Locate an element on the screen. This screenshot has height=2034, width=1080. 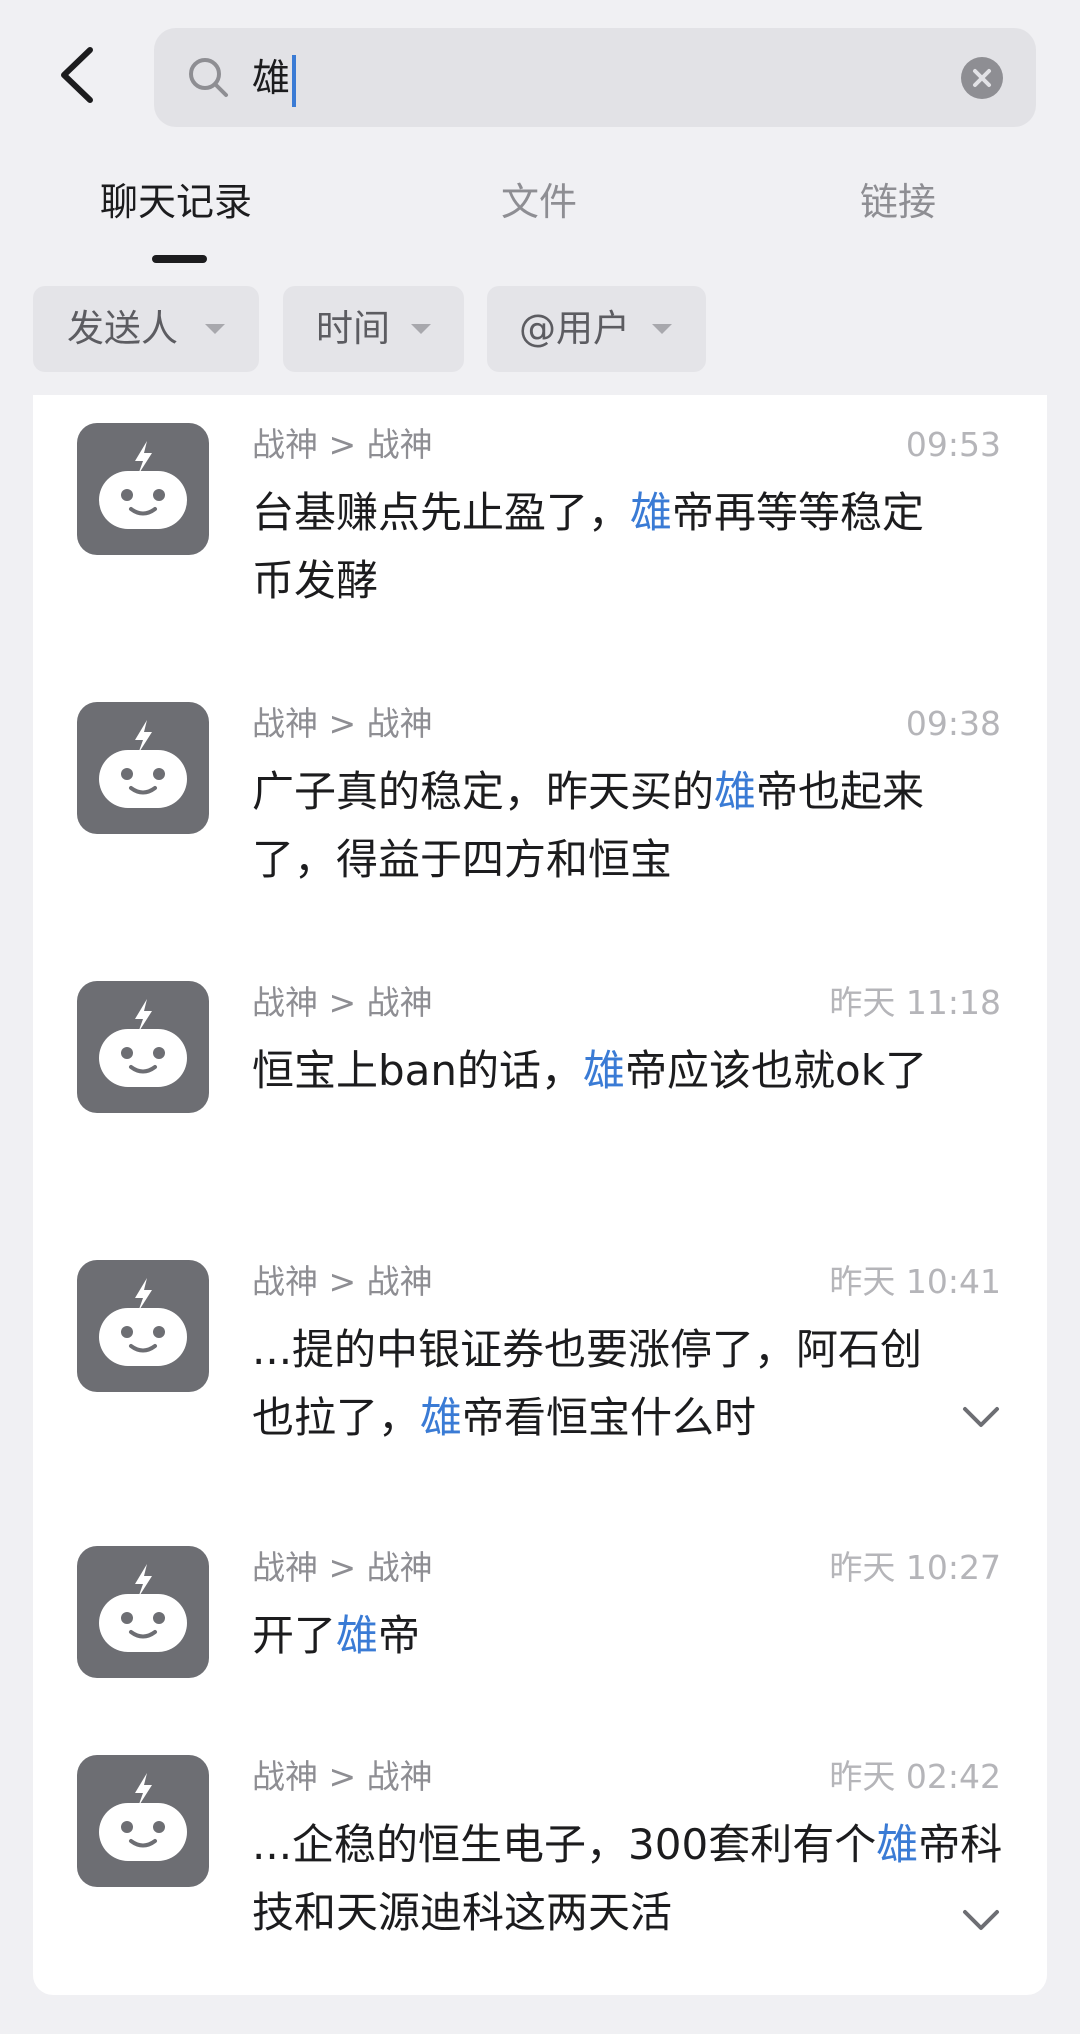
filter-time-label: 时间 is located at coordinates (353, 328).